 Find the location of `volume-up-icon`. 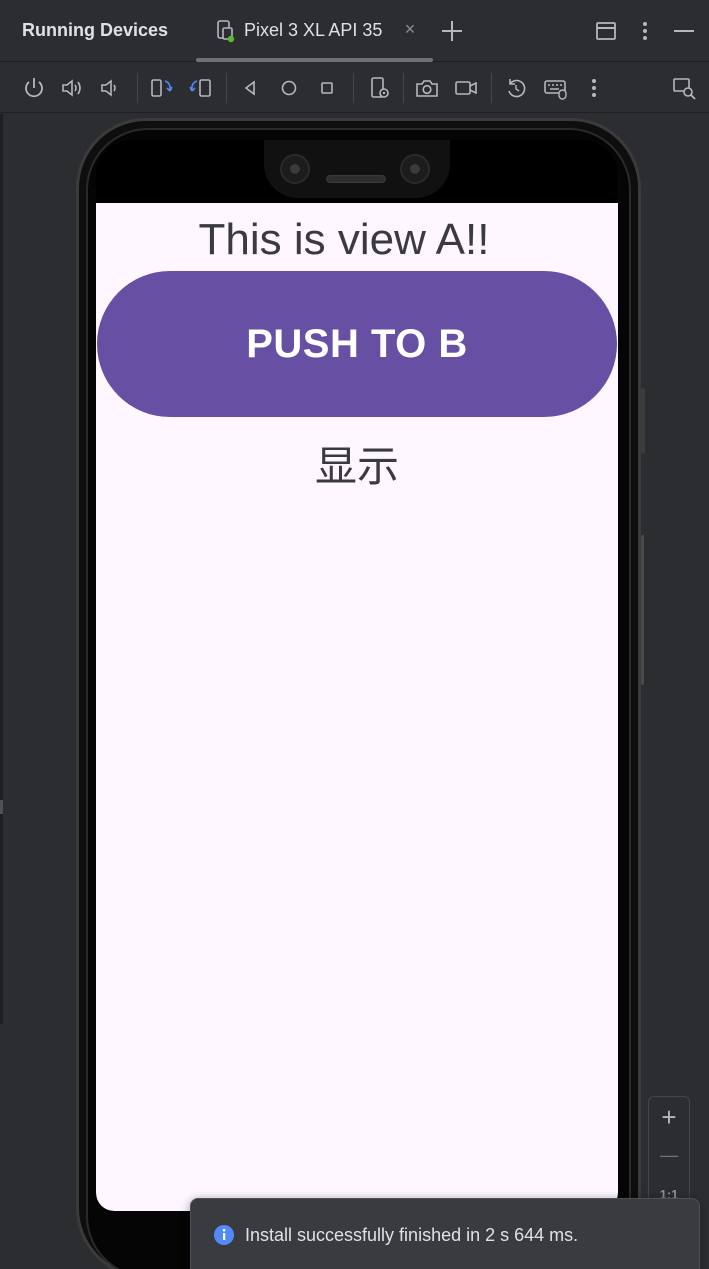

volume-up-icon is located at coordinates (72, 88).